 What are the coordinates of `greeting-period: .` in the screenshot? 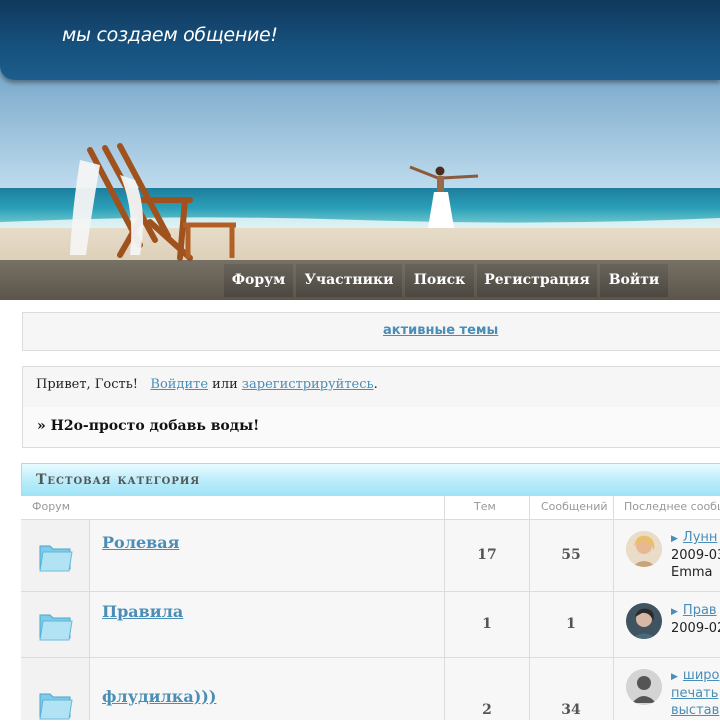 It's located at (375, 384).